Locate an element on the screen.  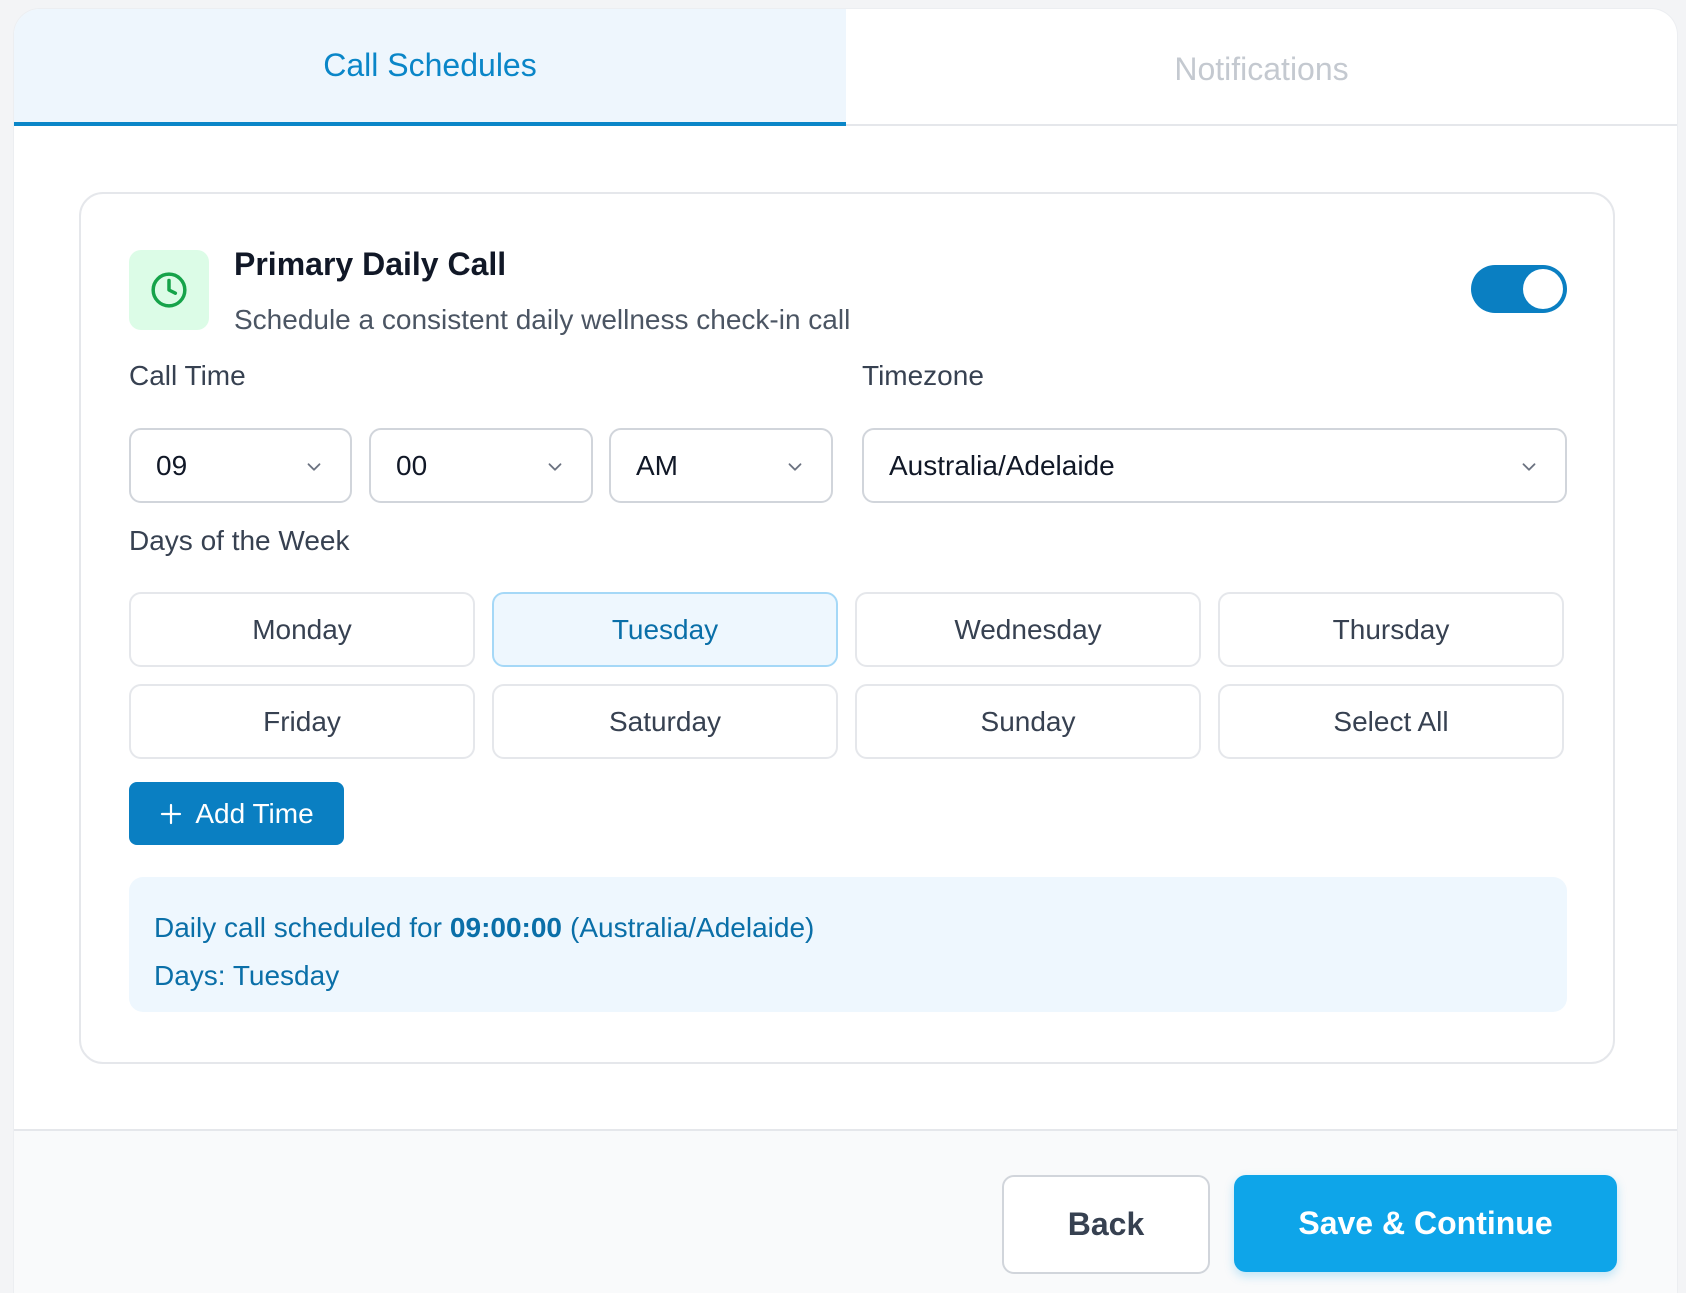
day-button-wednesday: Wednesday is located at coordinates (1028, 629).